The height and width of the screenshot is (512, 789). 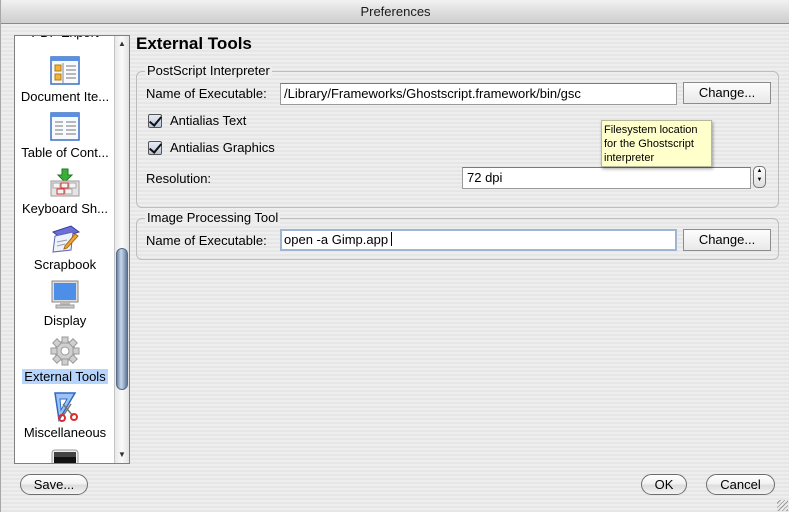 What do you see at coordinates (65, 264) in the screenshot?
I see `sidebar-item-label: Scrapbook` at bounding box center [65, 264].